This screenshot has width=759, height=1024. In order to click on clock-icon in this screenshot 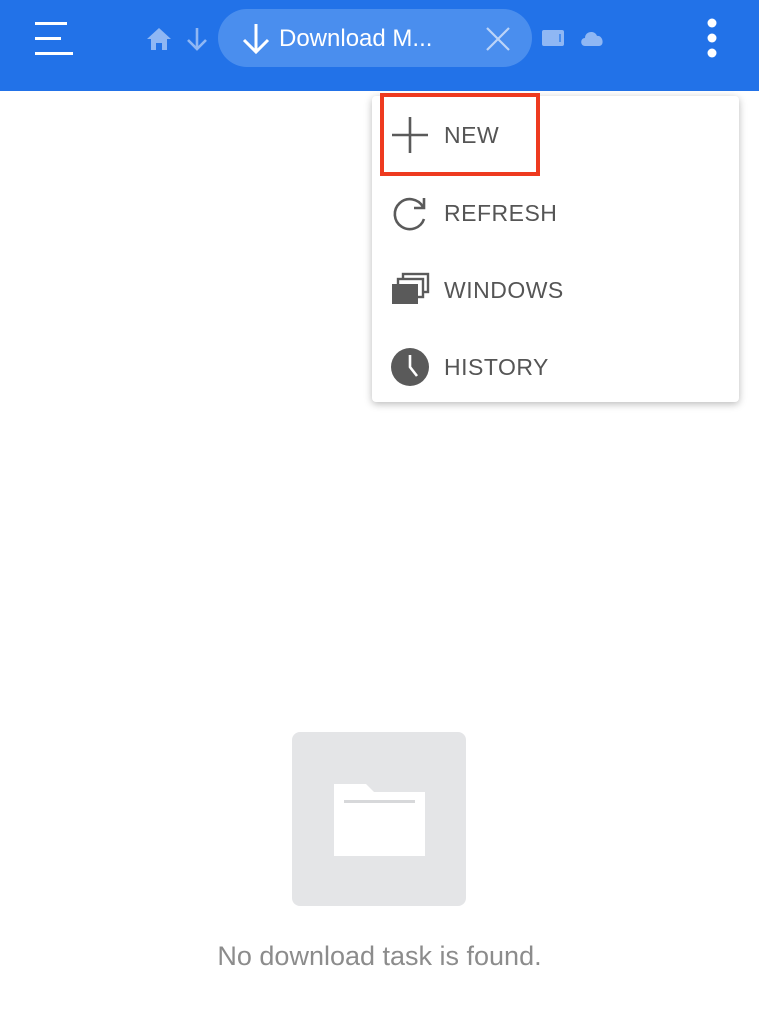, I will do `click(410, 367)`.